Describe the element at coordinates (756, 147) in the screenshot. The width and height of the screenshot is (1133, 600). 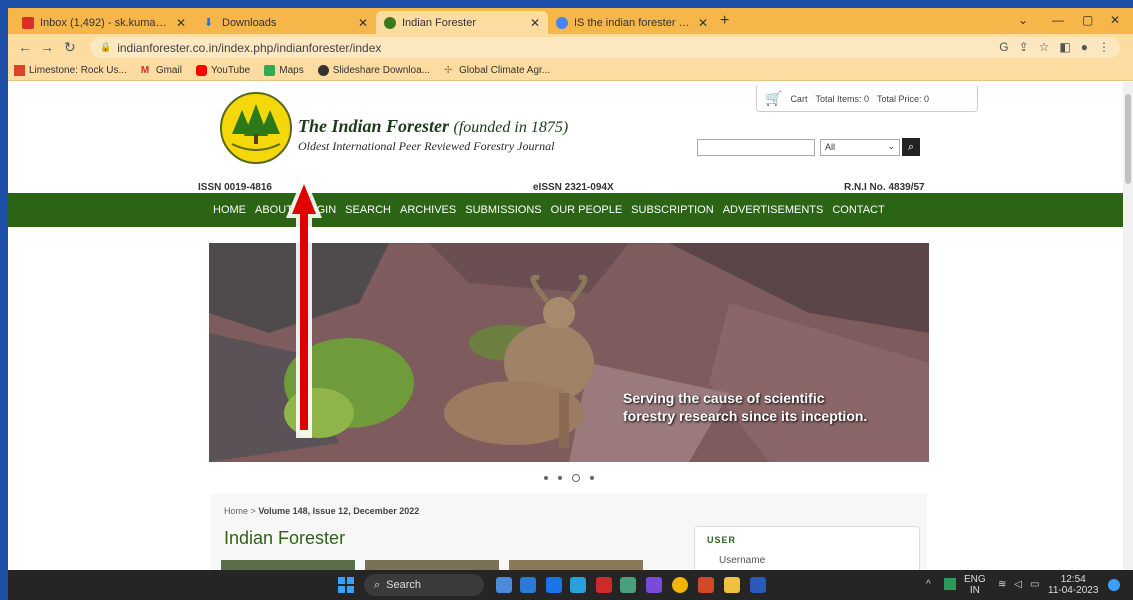
I see `site-search-input` at that location.